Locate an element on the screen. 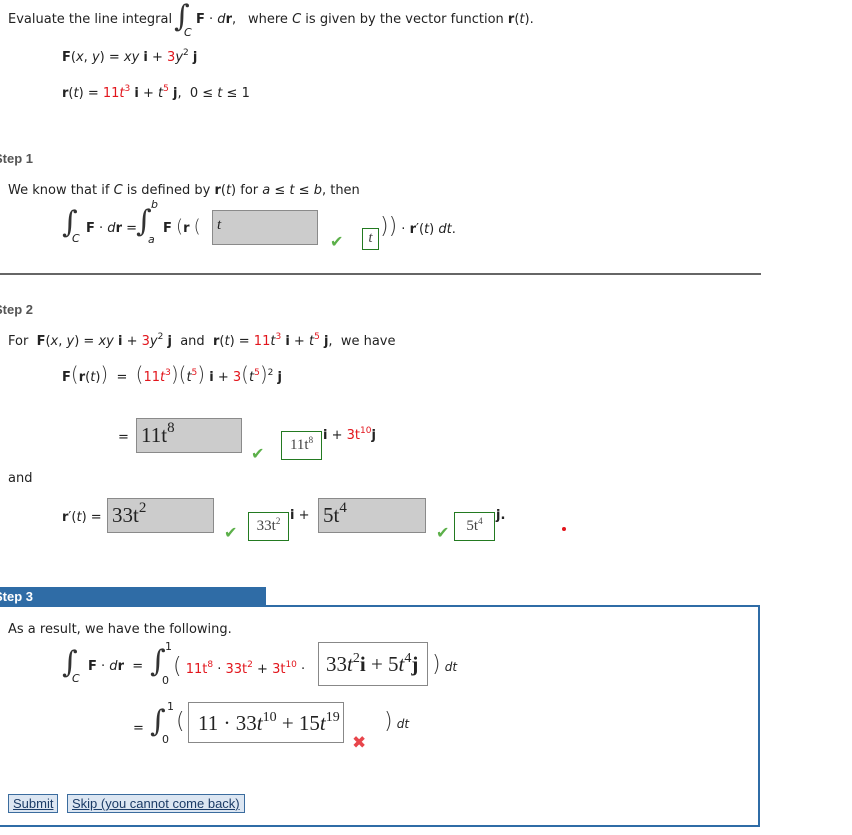 The height and width of the screenshot is (835, 852). step2-F-feedback: 11t8 is located at coordinates (301, 445).